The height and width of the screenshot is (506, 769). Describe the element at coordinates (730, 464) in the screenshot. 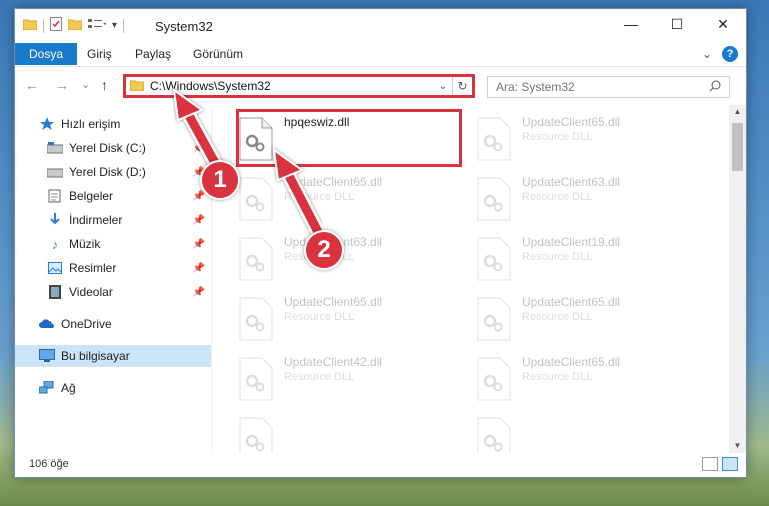

I see `large-icons-view-icon` at that location.